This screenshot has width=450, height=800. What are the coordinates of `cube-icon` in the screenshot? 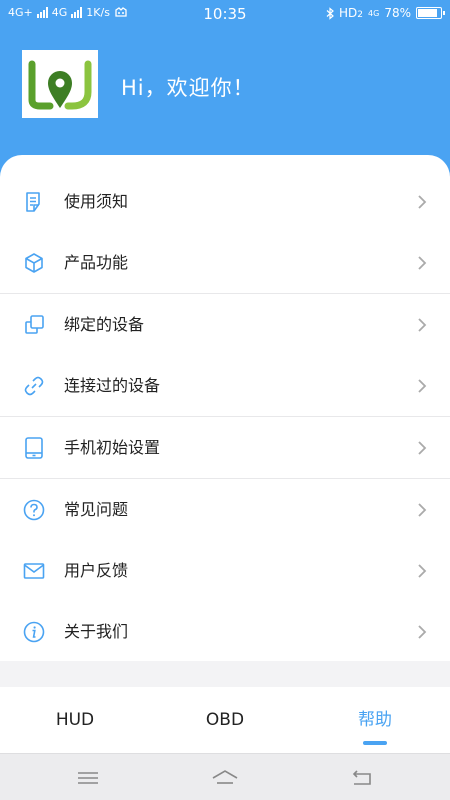 It's located at (34, 263).